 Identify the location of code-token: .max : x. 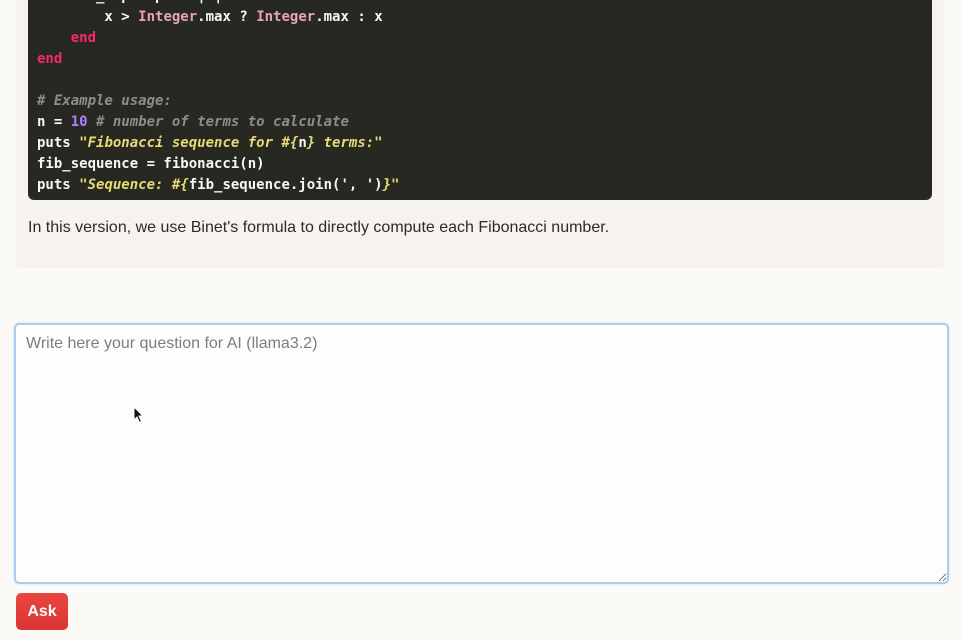
(349, 17).